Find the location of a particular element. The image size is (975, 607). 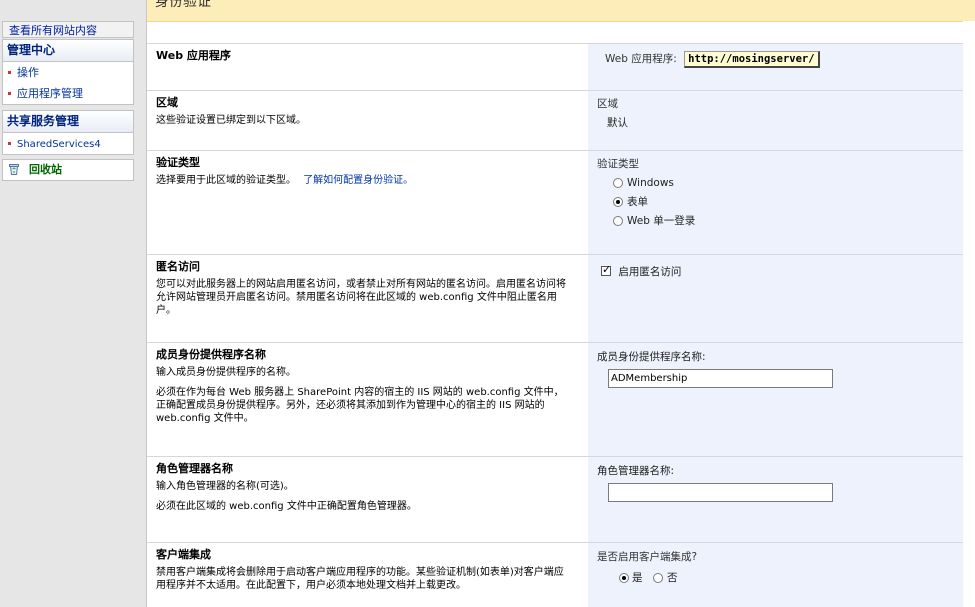

auth-type-section: 验证类型 选择要用于此区域的验证类型。 了解如何配置身份验证。 is located at coordinates (366, 170).